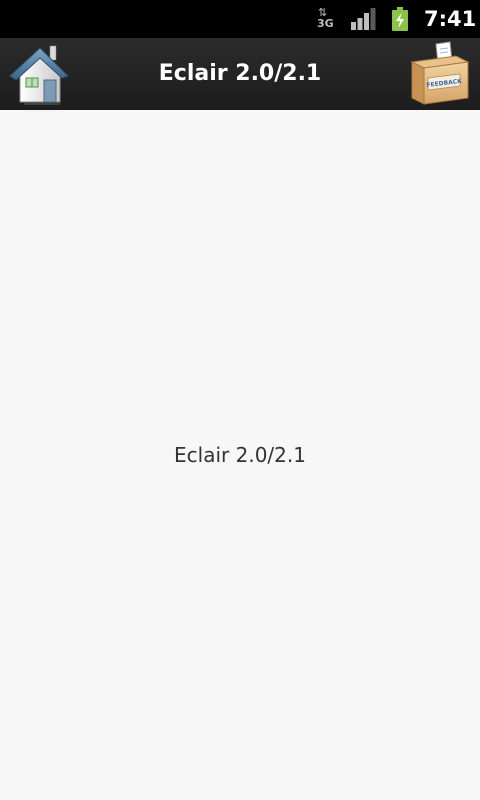 The width and height of the screenshot is (480, 800). I want to click on network-type-label: 3G, so click(325, 23).